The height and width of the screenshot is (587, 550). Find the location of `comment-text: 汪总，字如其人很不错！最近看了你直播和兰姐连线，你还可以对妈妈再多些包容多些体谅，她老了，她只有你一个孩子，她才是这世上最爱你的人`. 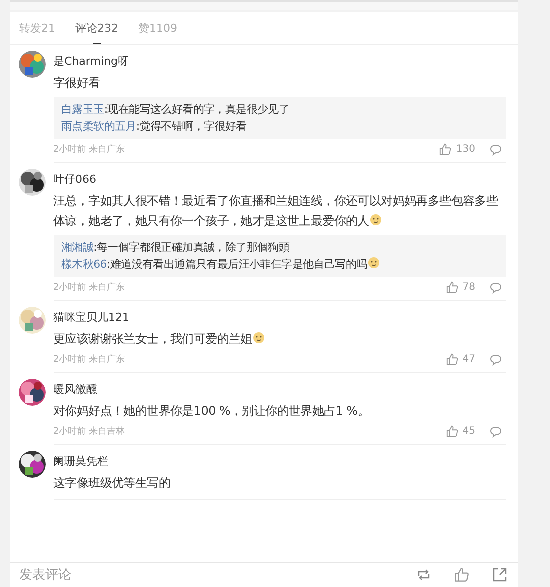

comment-text: 汪总，字如其人很不错！最近看了你直播和兰姐连线，你还可以对妈妈再多些包容多些体谅，她老了，她只有你一个孩子，她才是这世上最爱你的人 is located at coordinates (277, 211).